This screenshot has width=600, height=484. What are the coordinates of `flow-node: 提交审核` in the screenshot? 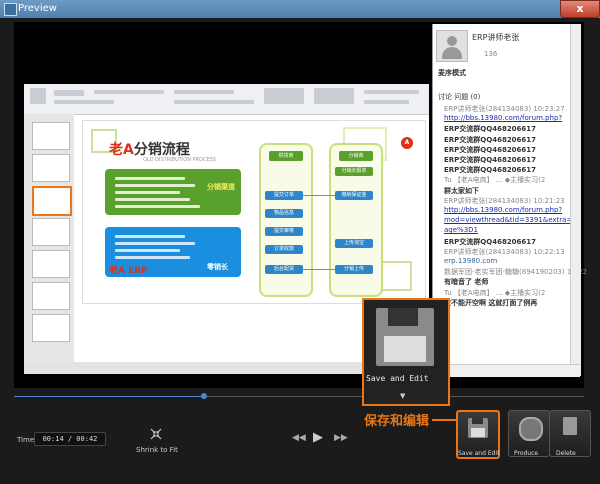 It's located at (284, 231).